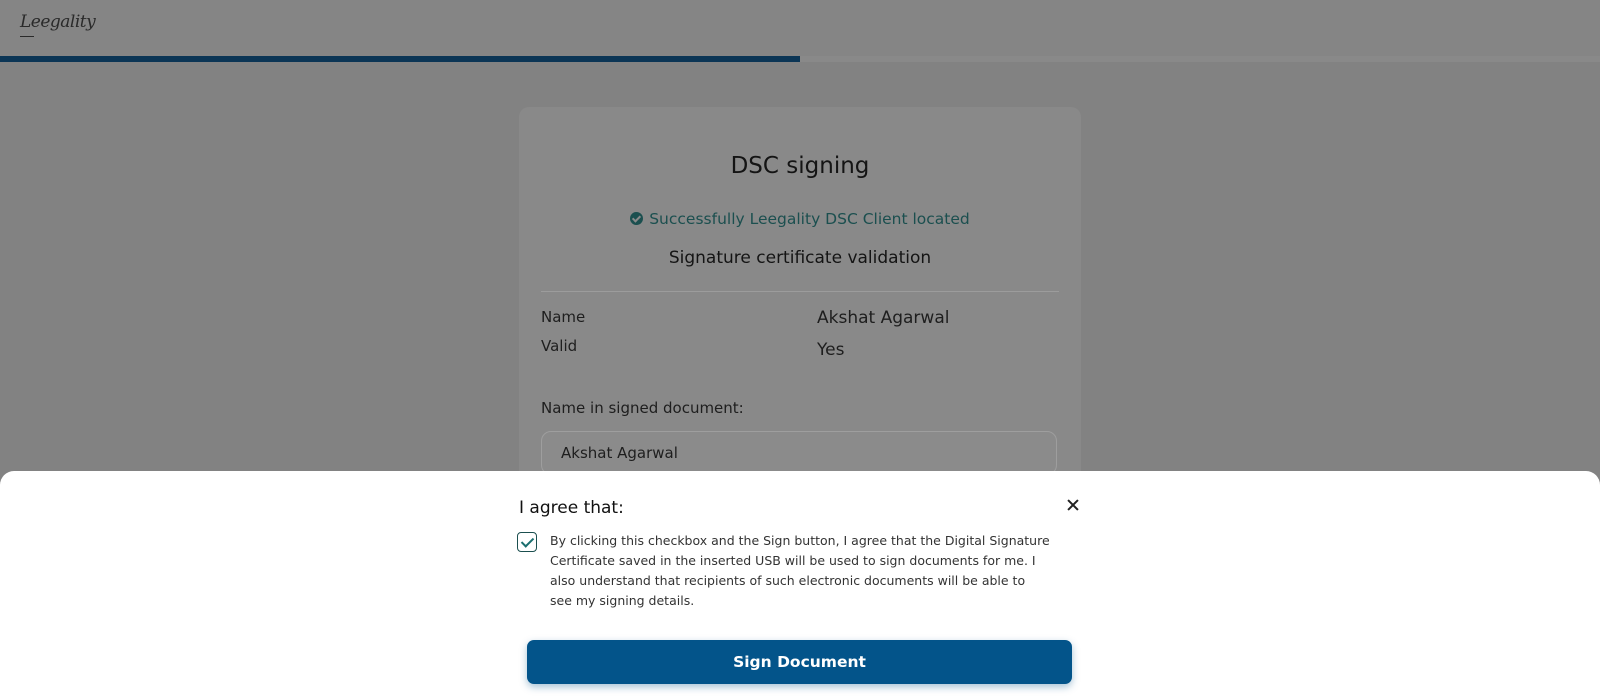 The width and height of the screenshot is (1600, 698). What do you see at coordinates (799, 662) in the screenshot?
I see `sign-document-button: Sign Document` at bounding box center [799, 662].